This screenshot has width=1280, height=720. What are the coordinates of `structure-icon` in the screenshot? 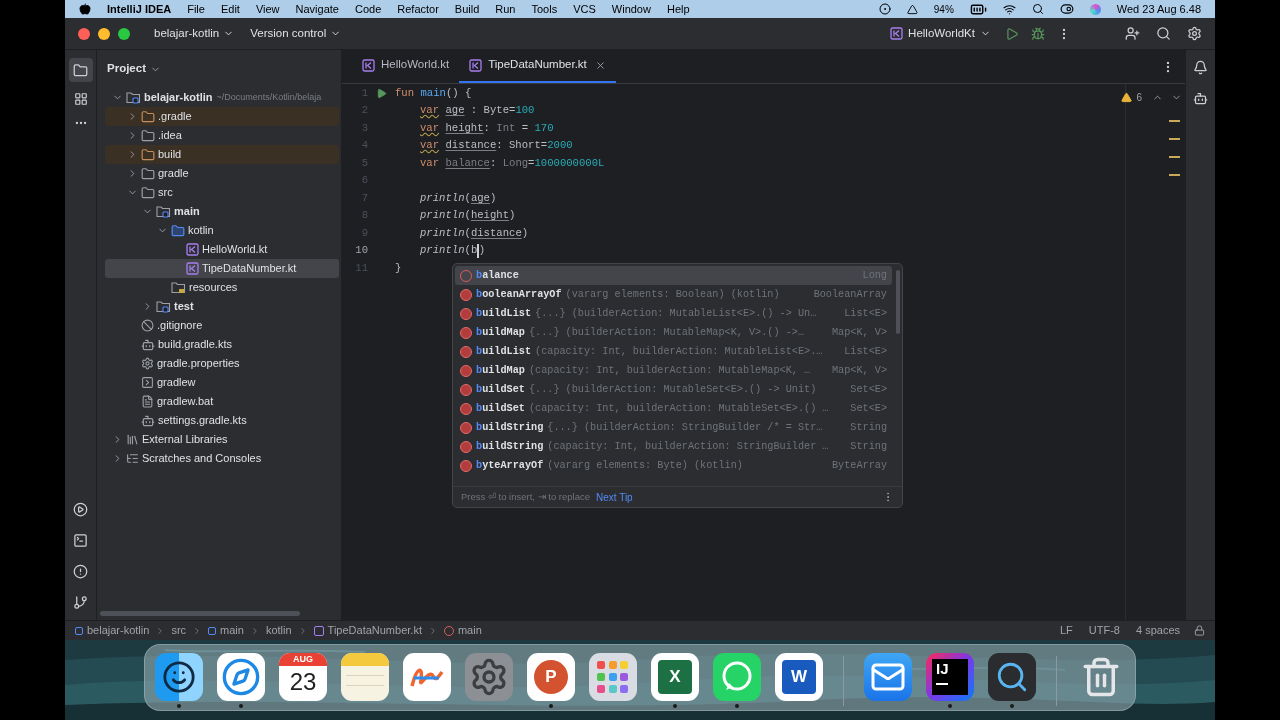 It's located at (80, 99).